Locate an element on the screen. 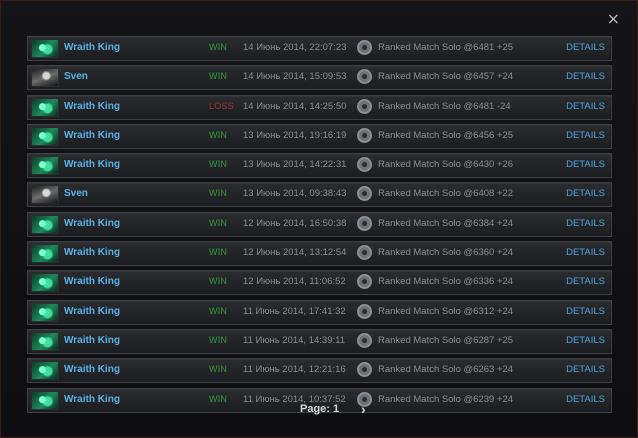  match-mode: Ranked Match Solo @6481 +25 is located at coordinates (446, 47).